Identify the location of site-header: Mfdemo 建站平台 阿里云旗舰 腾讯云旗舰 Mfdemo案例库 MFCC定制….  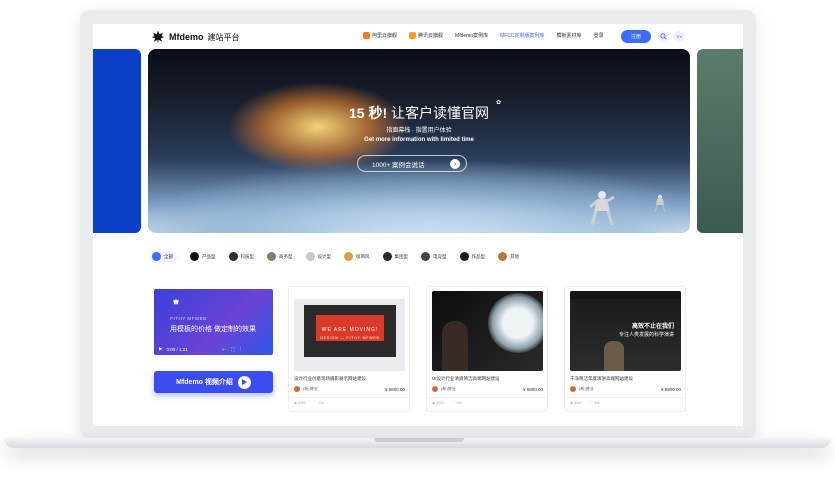
(418, 37).